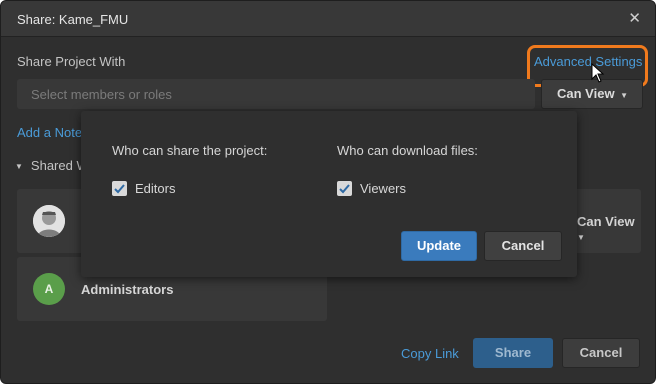 The height and width of the screenshot is (384, 656). Describe the element at coordinates (634, 18) in the screenshot. I see `close-icon: ✕` at that location.